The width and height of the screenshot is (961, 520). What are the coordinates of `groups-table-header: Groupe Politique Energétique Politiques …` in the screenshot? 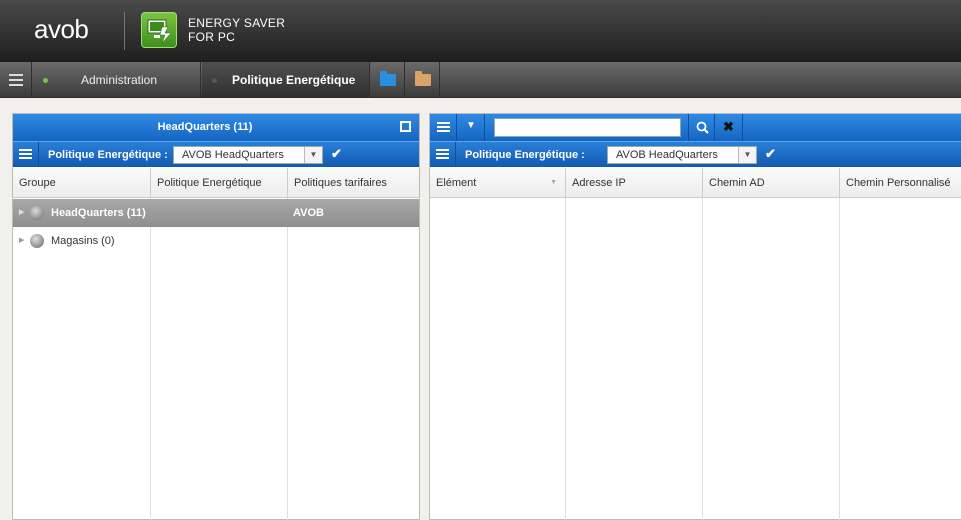 It's located at (216, 183).